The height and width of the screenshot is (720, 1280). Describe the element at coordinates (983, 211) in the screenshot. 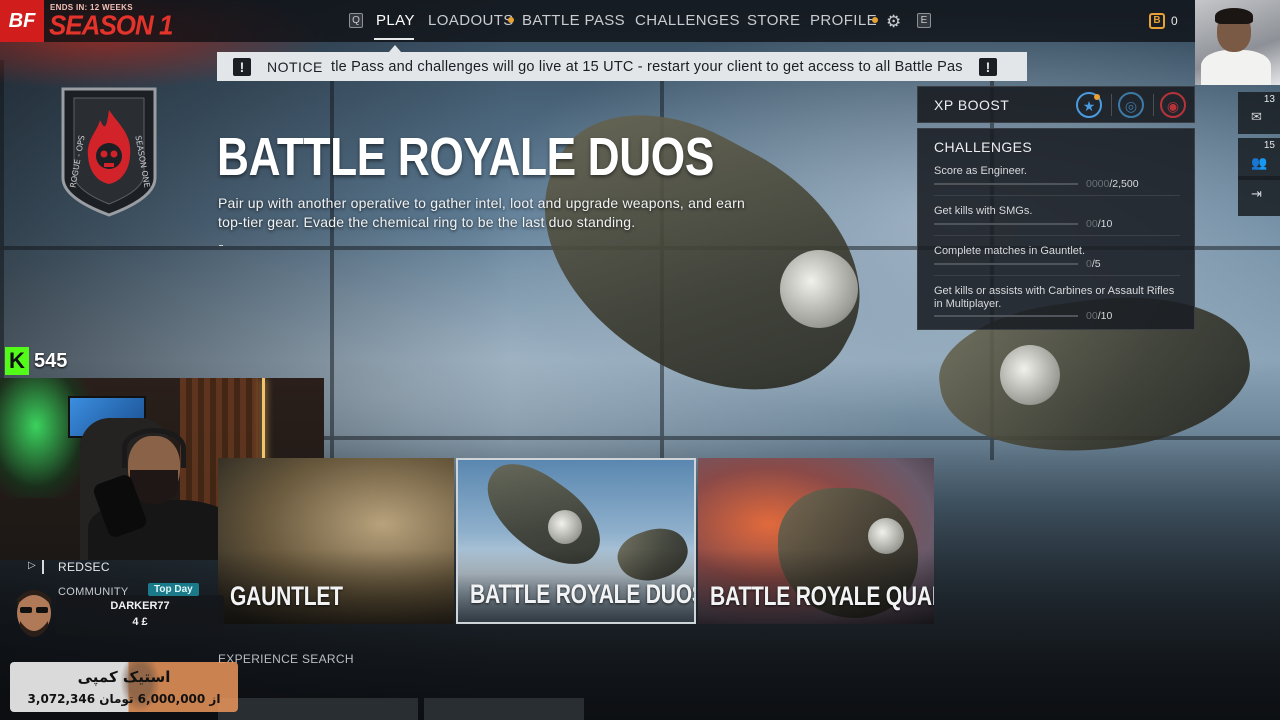

I see `challenge-text: Get kills with SMGs.` at that location.